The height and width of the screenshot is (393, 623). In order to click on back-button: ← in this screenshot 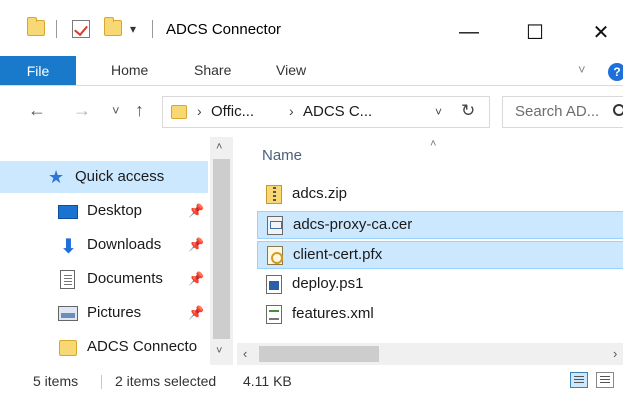, I will do `click(37, 110)`.